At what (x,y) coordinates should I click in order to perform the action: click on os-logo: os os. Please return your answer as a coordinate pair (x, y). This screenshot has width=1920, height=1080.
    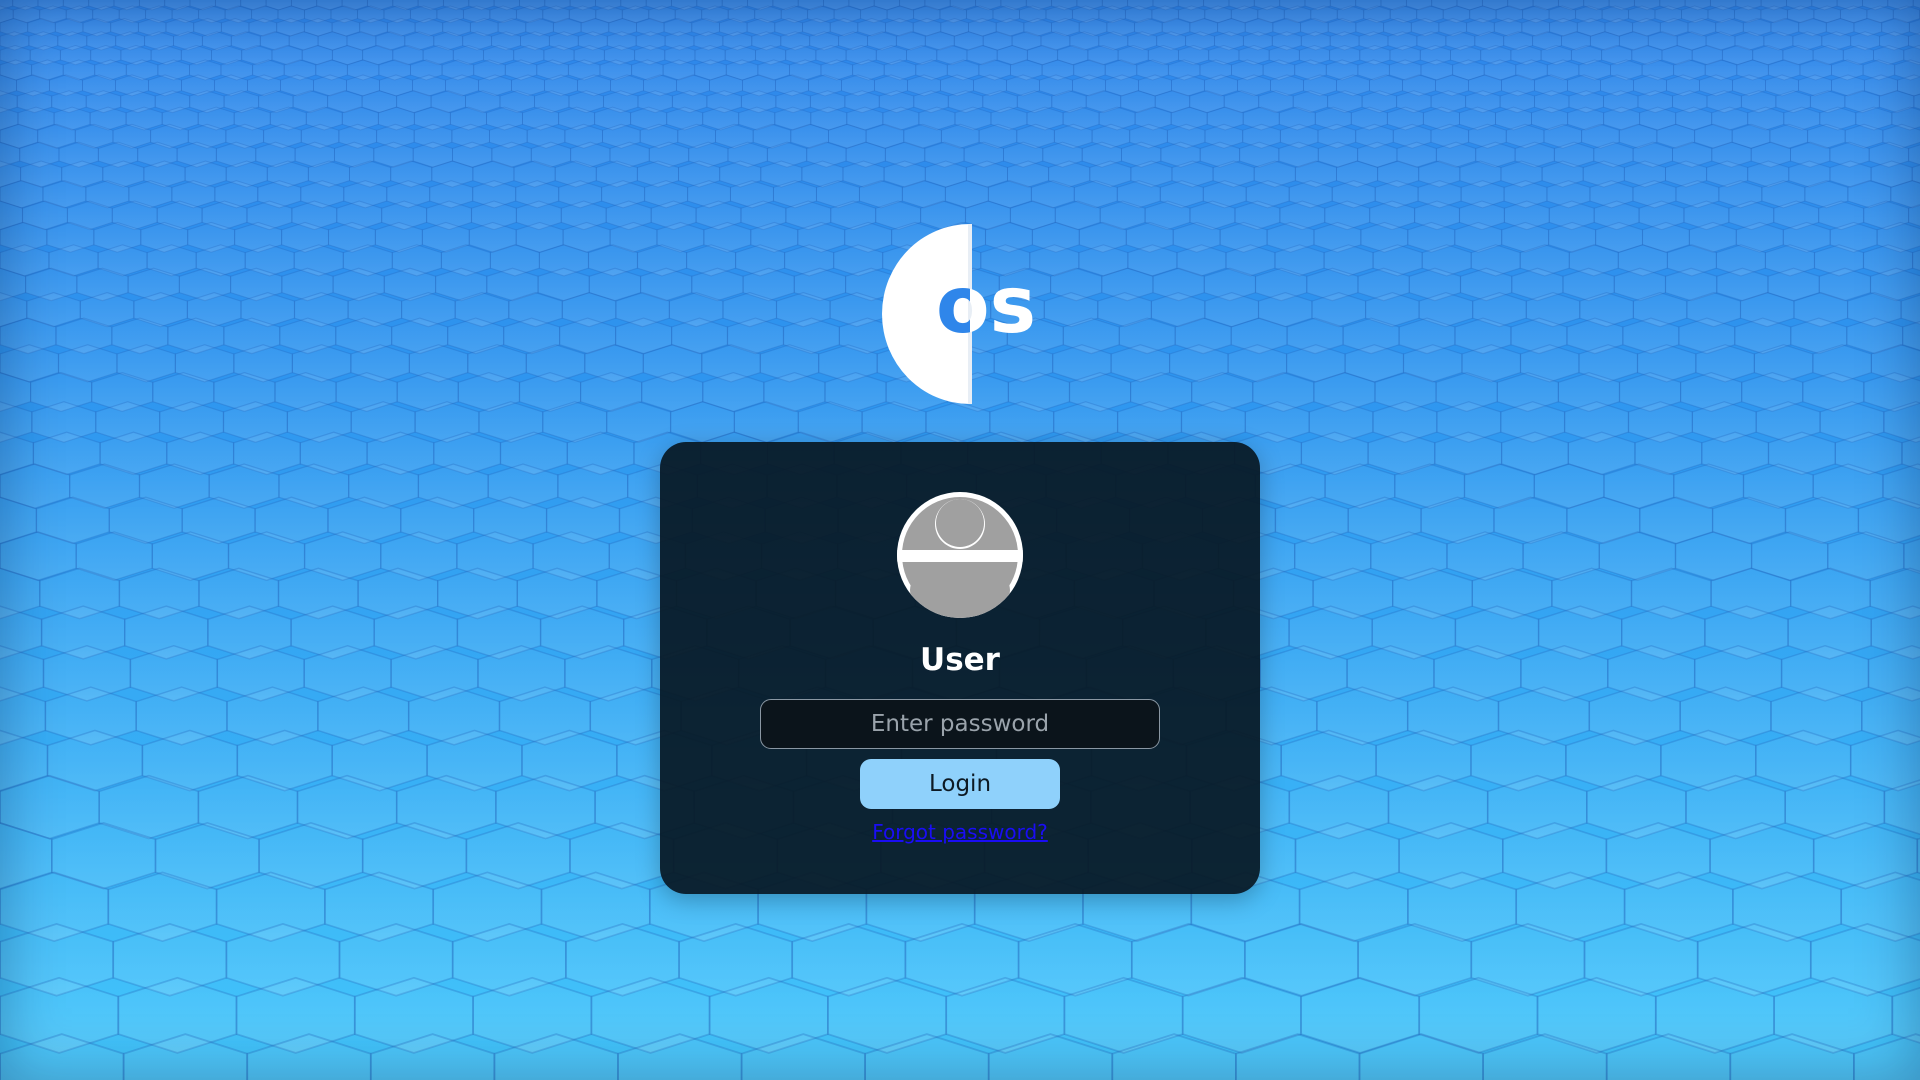
    Looking at the image, I should click on (960, 314).